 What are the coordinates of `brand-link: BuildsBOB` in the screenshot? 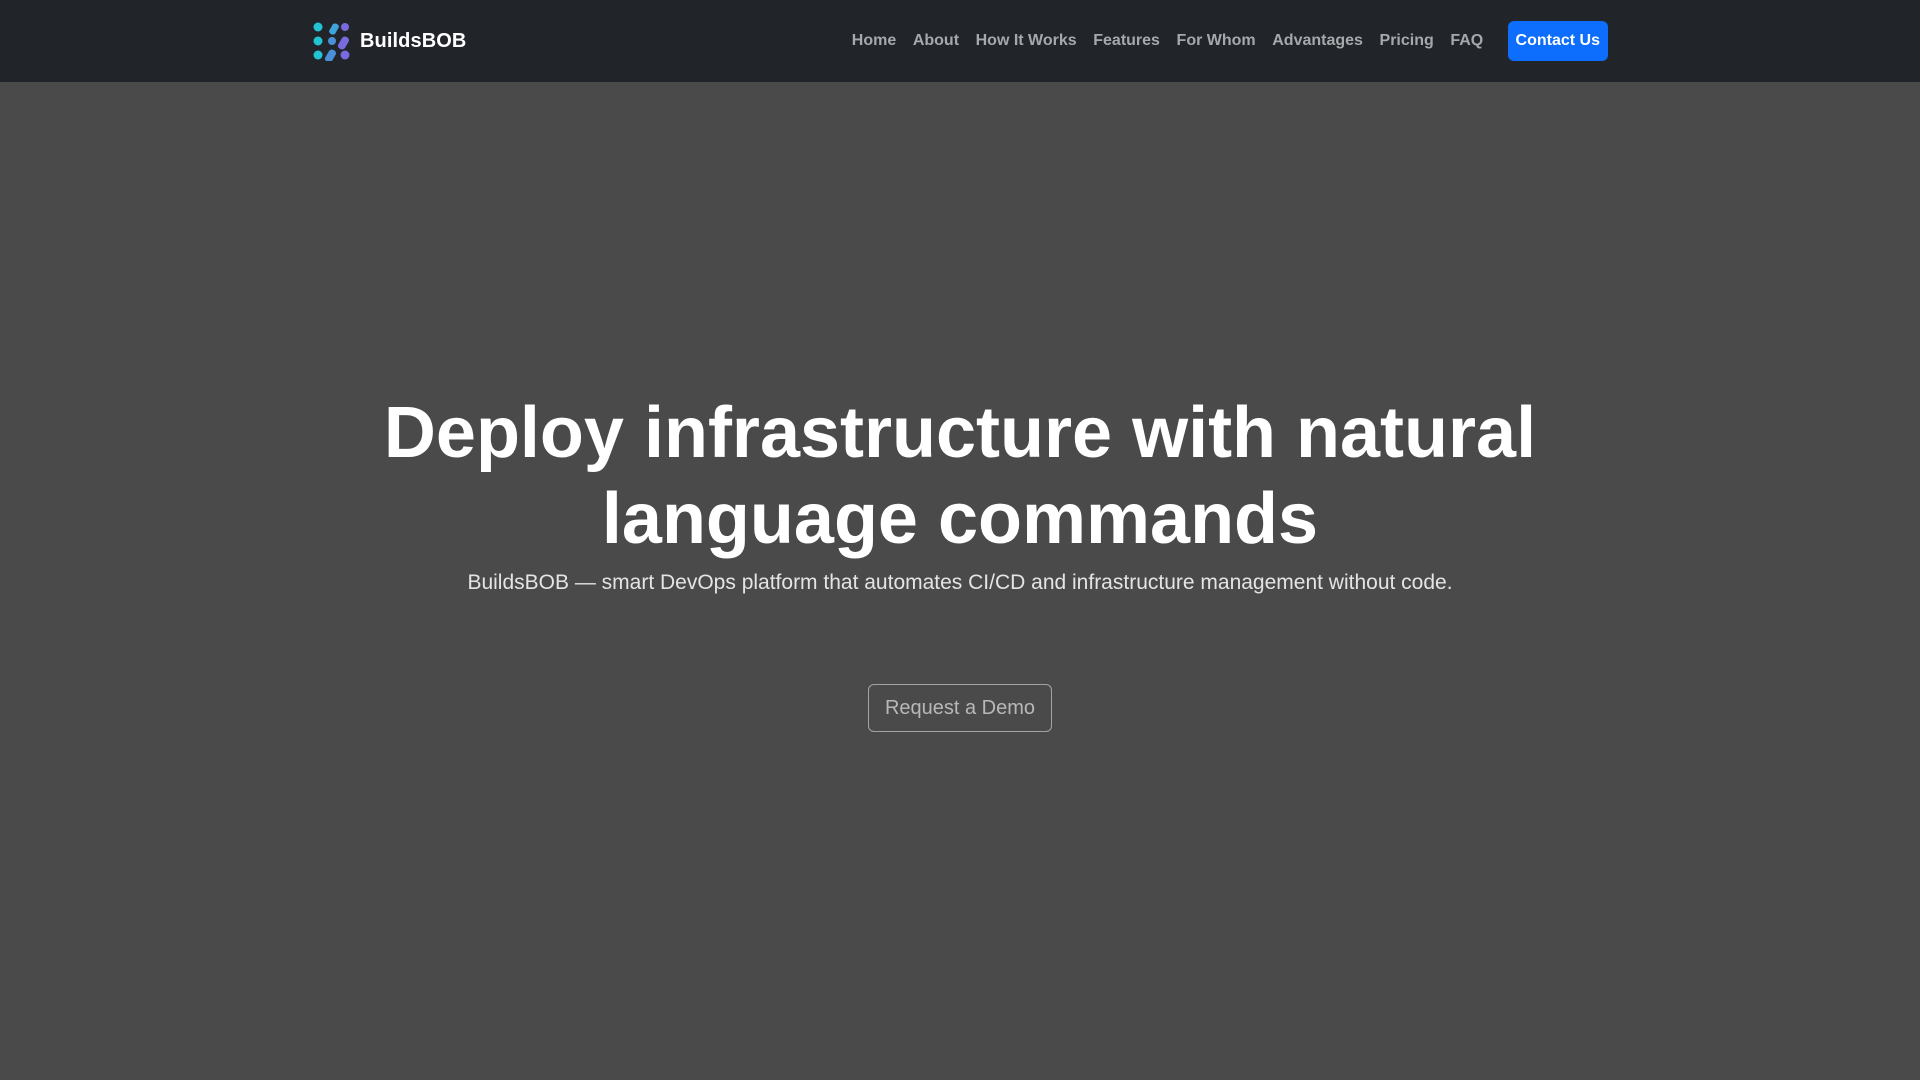 It's located at (389, 41).